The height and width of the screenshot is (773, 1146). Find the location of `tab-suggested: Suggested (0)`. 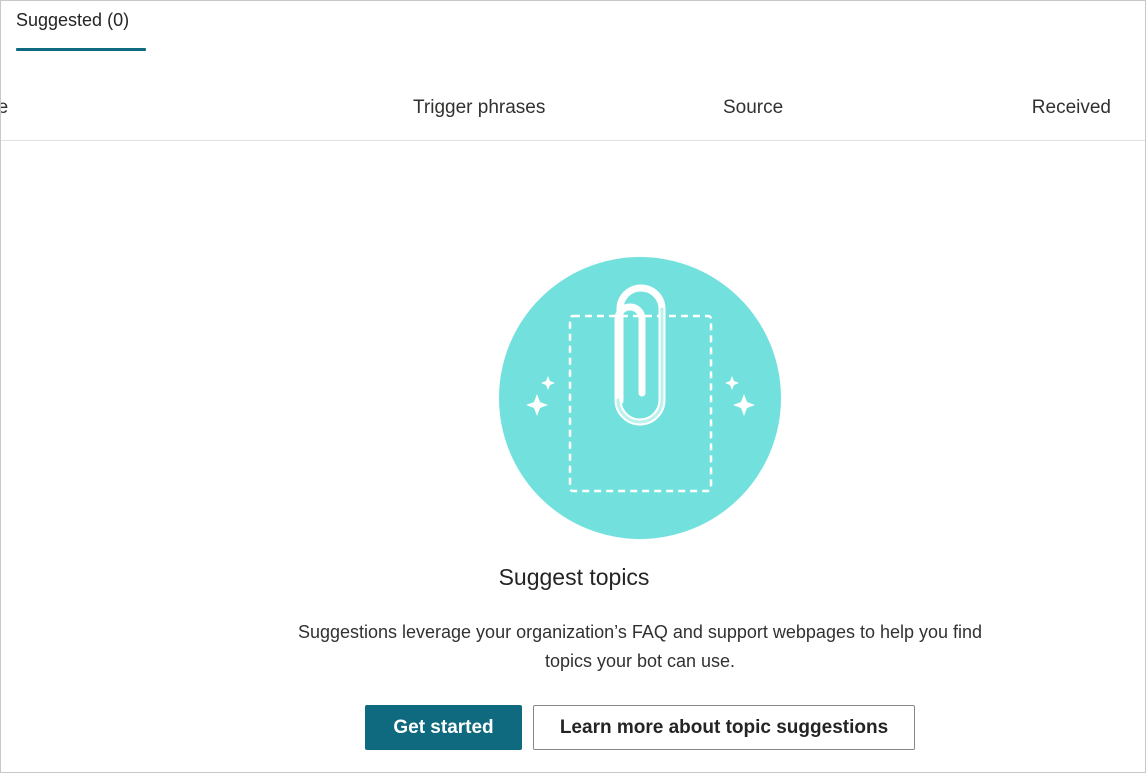

tab-suggested: Suggested (0) is located at coordinates (72, 20).